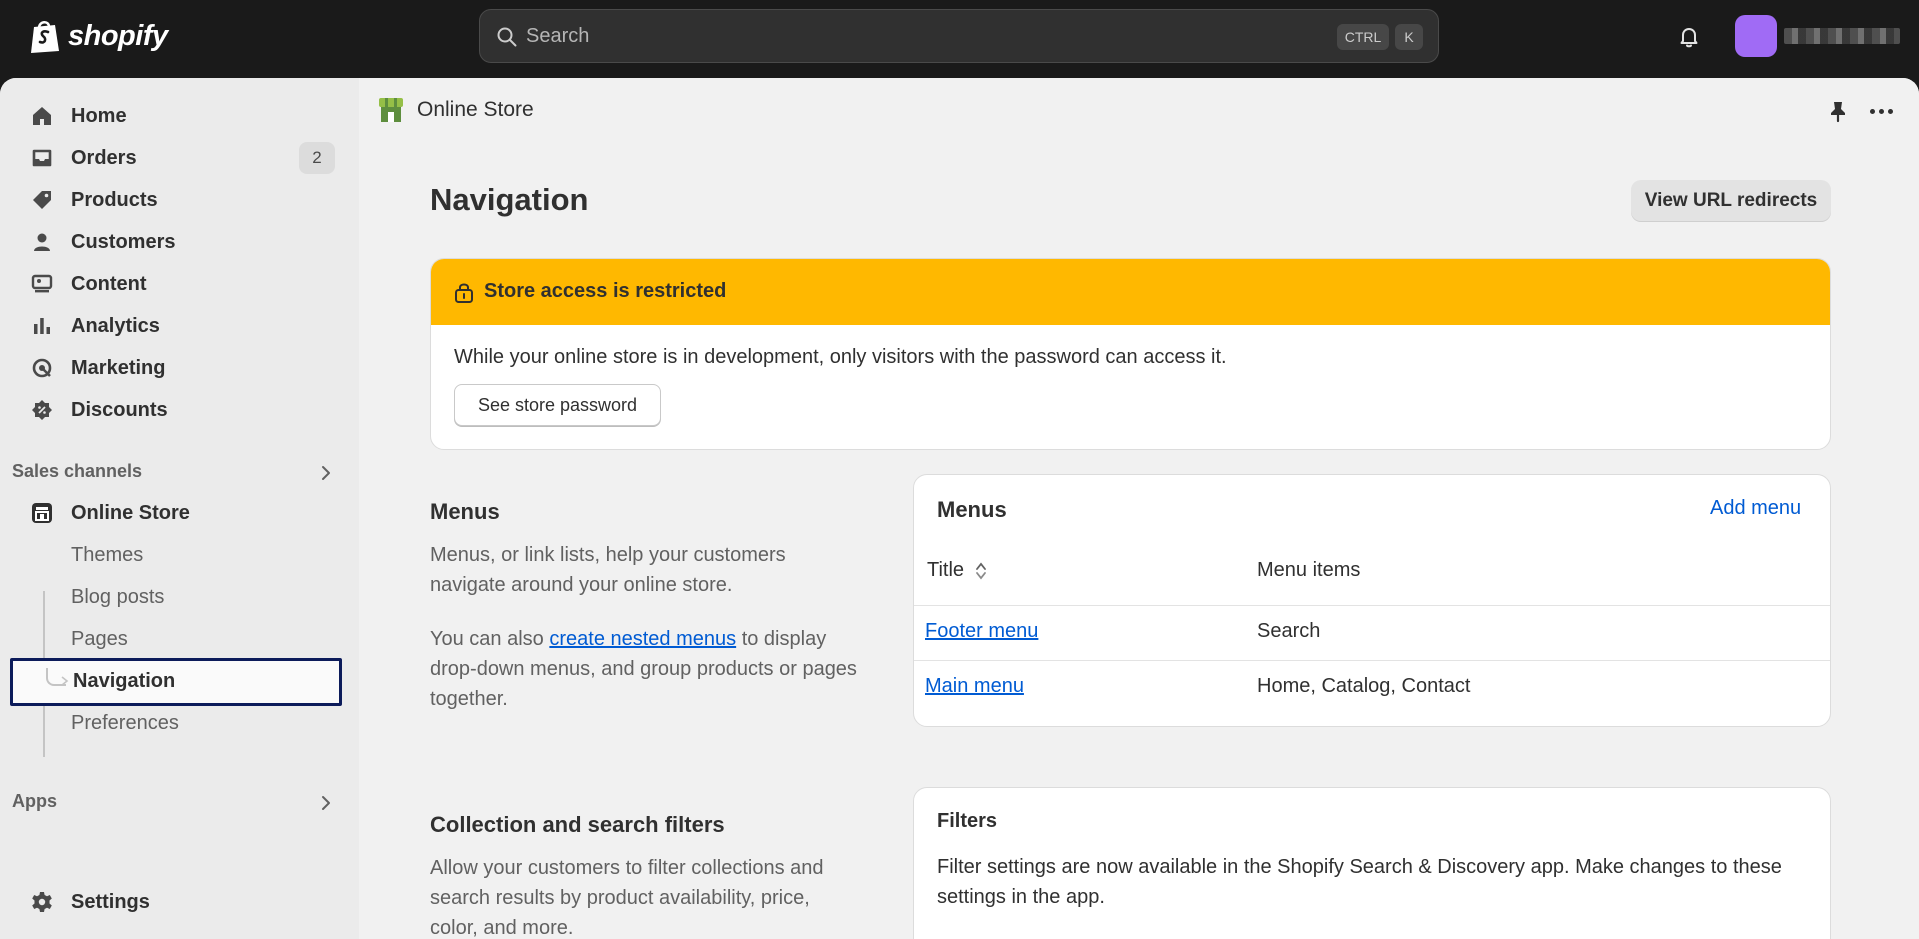 The image size is (1919, 939). I want to click on sidebar-item-label: Analytics, so click(115, 325).